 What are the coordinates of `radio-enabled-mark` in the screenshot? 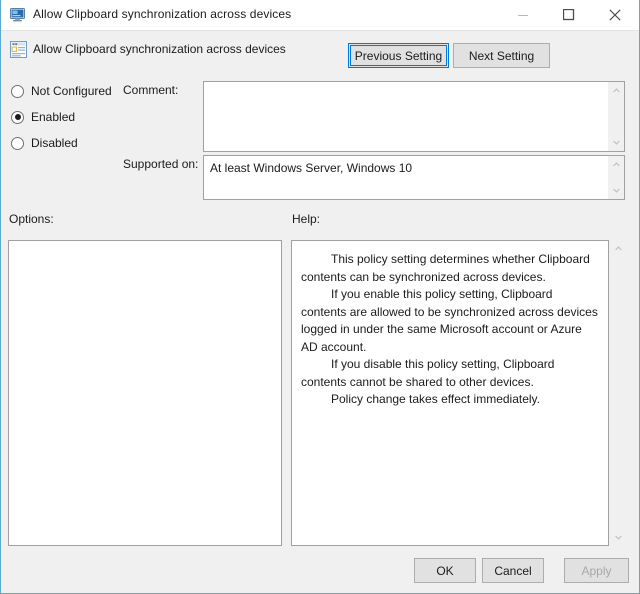 It's located at (17, 117).